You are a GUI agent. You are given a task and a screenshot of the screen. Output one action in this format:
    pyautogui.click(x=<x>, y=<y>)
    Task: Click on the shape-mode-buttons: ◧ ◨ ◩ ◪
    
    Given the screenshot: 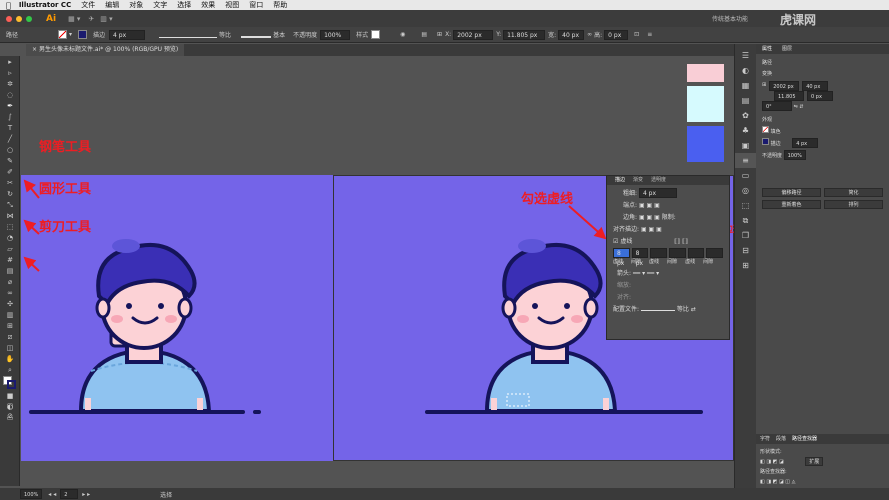 What is the action you would take?
    pyautogui.click(x=772, y=462)
    